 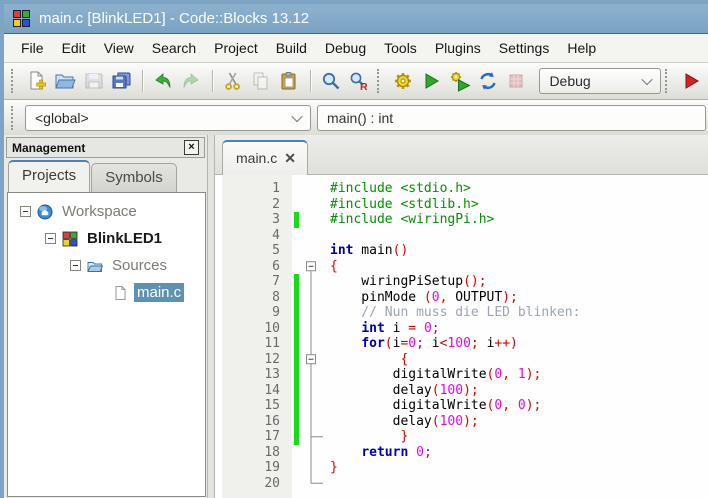 I want to click on tree-item-label: Sources, so click(x=140, y=265).